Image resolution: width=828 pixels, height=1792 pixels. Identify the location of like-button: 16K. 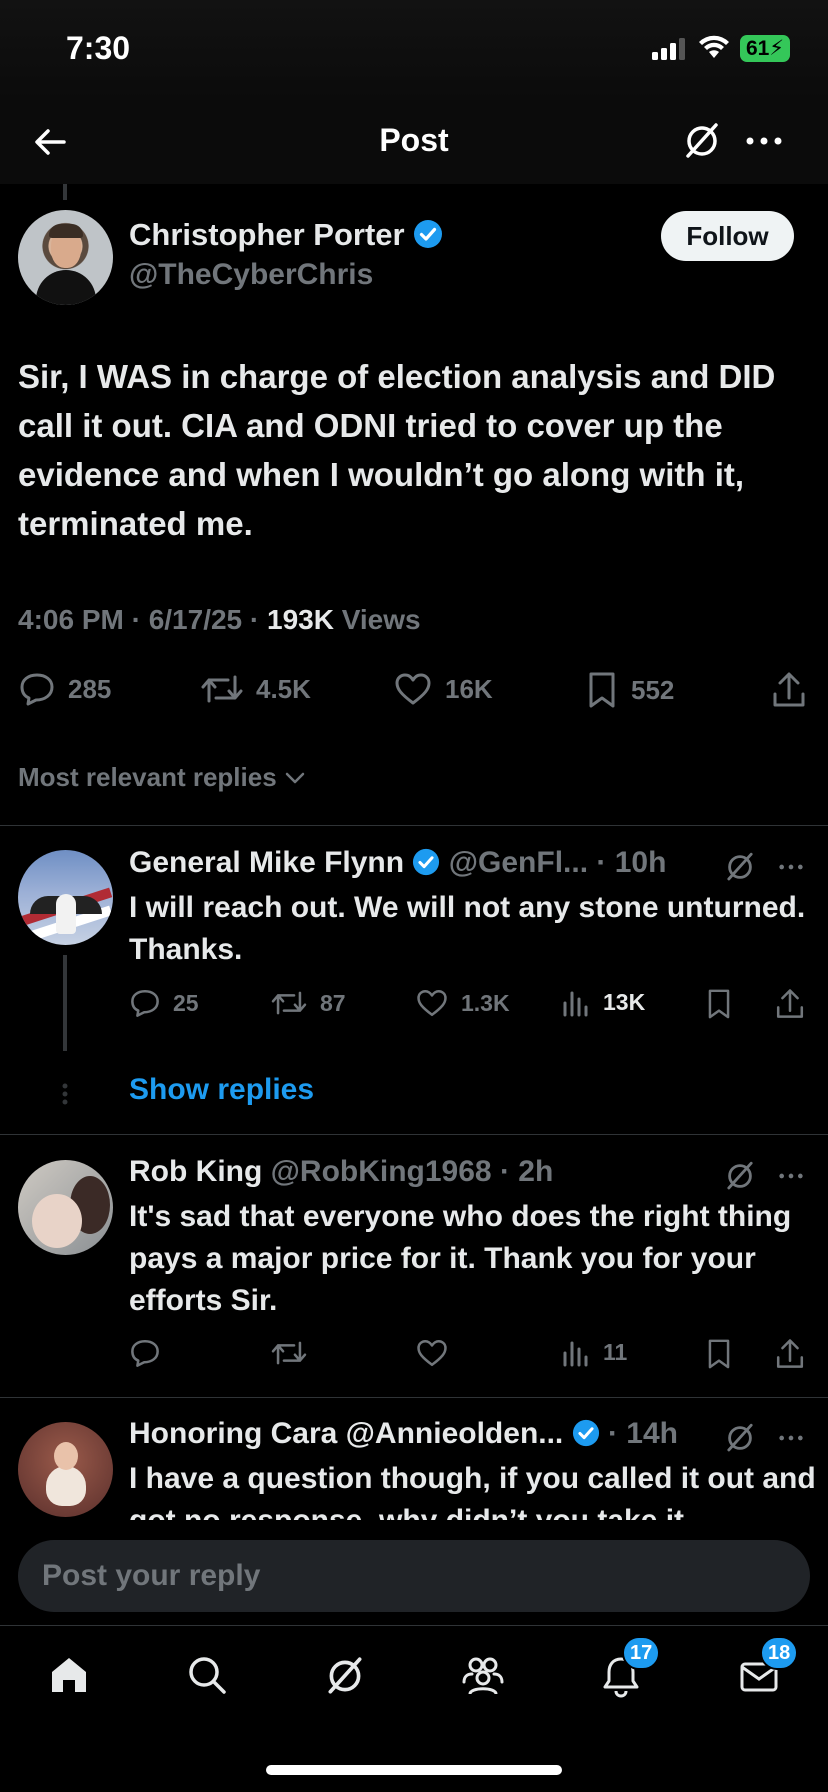
(443, 689).